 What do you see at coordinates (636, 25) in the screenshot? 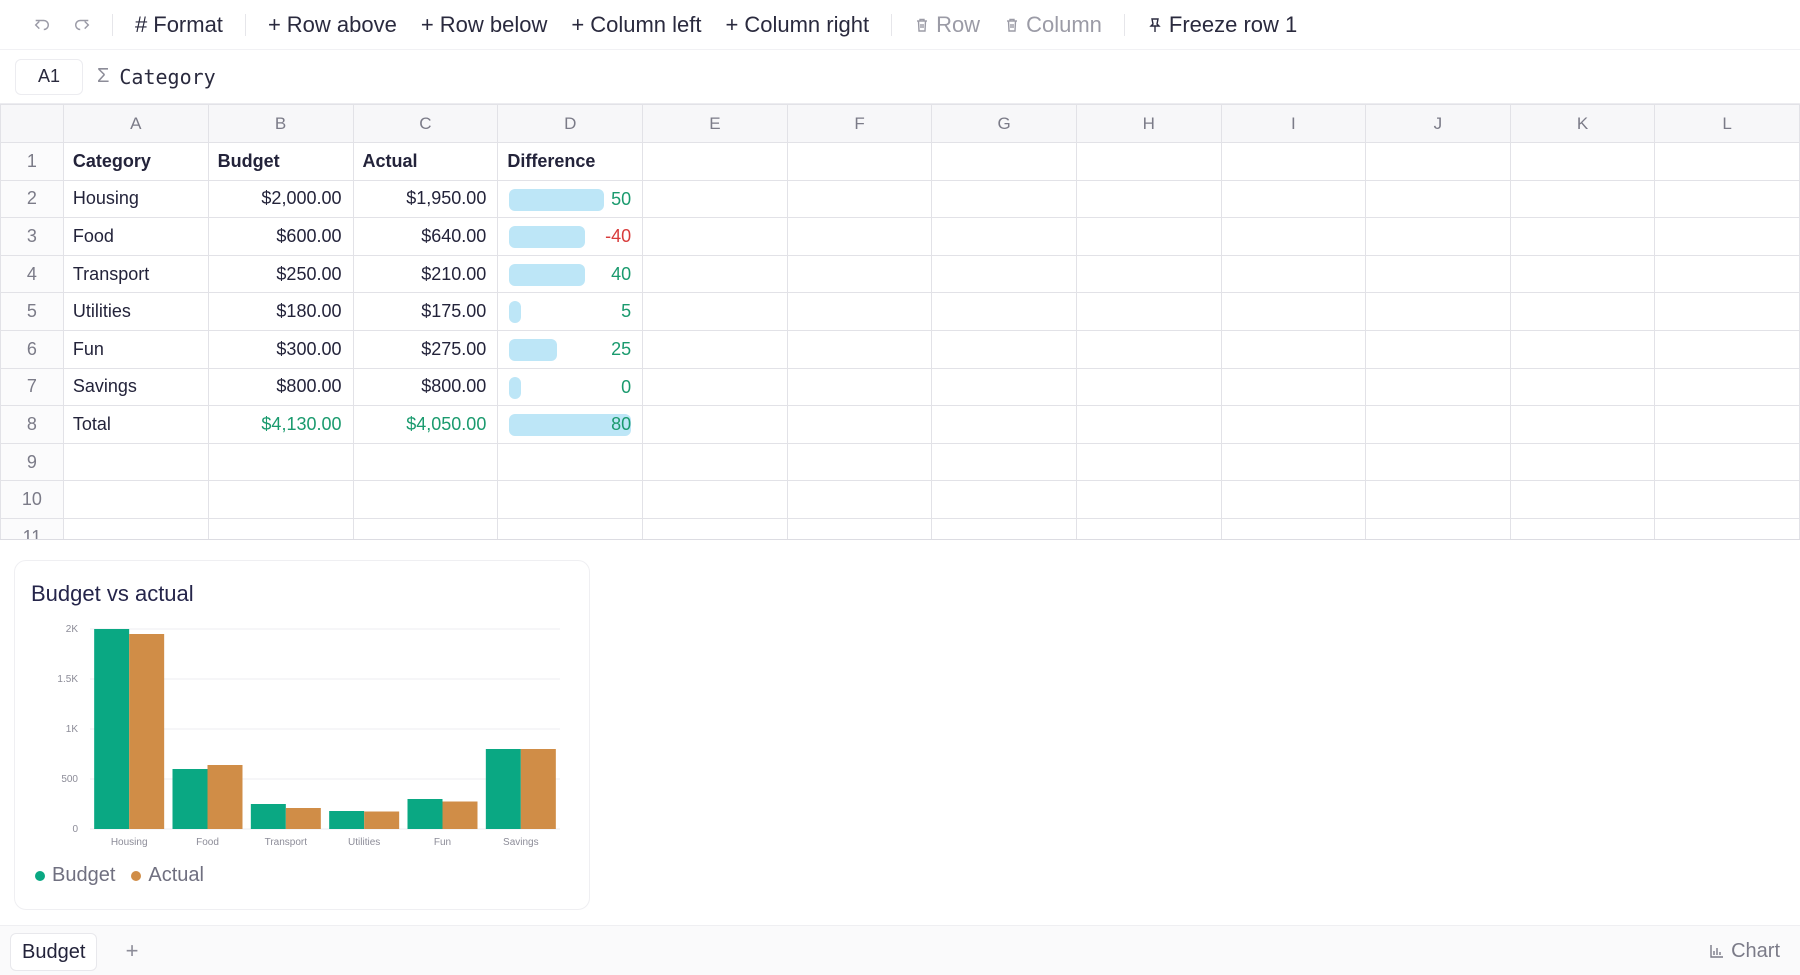
I see `insert-column-left-button: + Column left` at bounding box center [636, 25].